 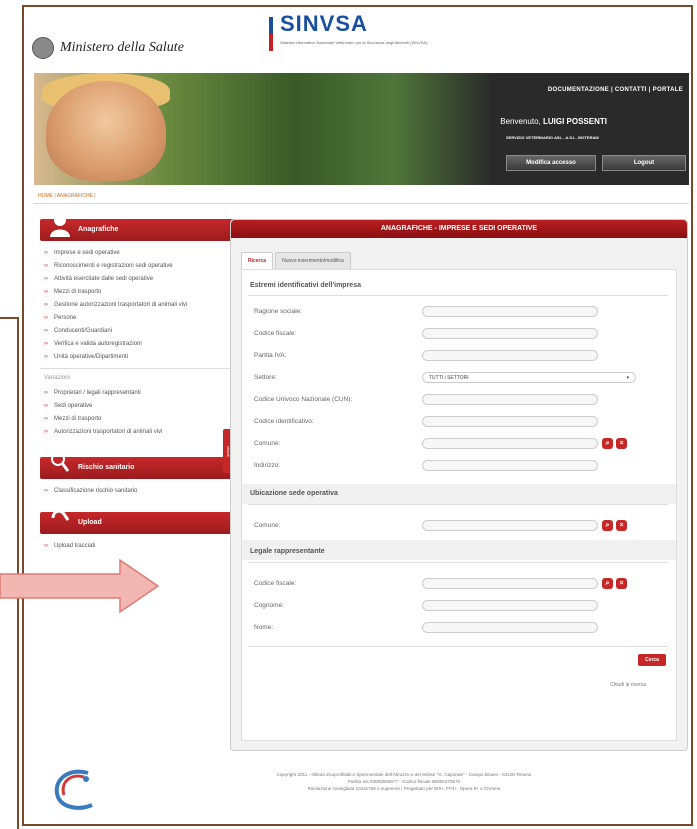 I want to click on user-name: LUIGI POSSENTI, so click(x=574, y=121).